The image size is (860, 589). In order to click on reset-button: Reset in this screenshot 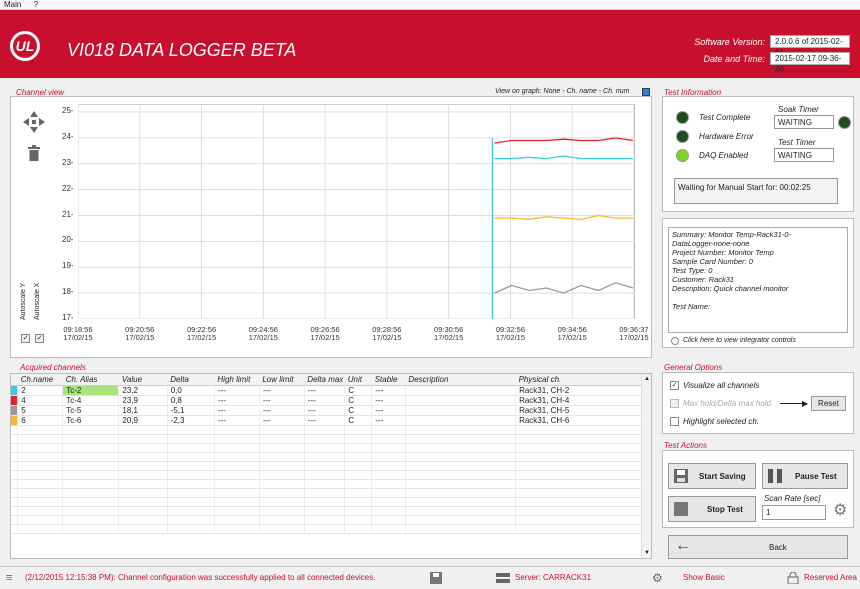, I will do `click(828, 403)`.